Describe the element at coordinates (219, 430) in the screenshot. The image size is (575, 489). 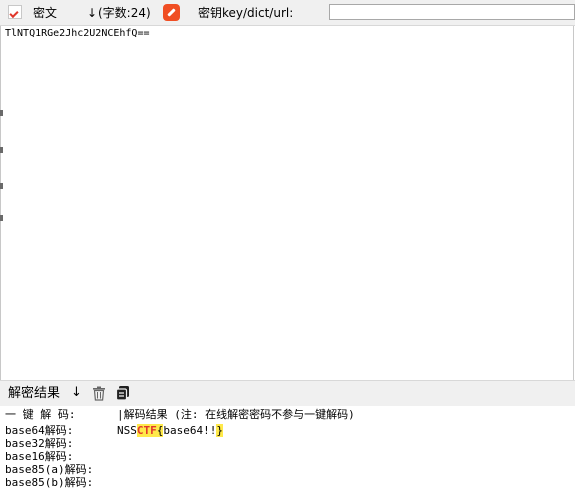
I see `flag-close-brace: }` at that location.